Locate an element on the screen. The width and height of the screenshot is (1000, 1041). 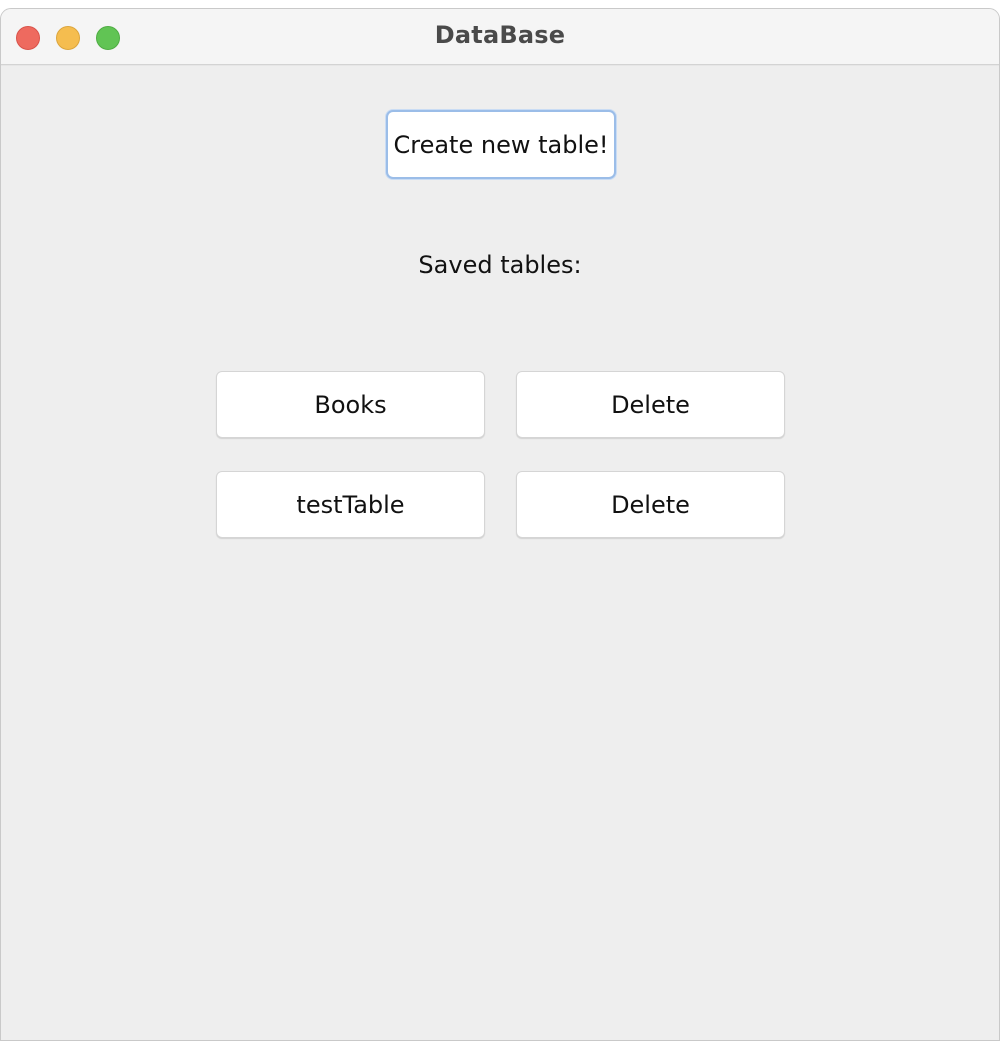
saved-tables-label: Saved tables: is located at coordinates (500, 265).